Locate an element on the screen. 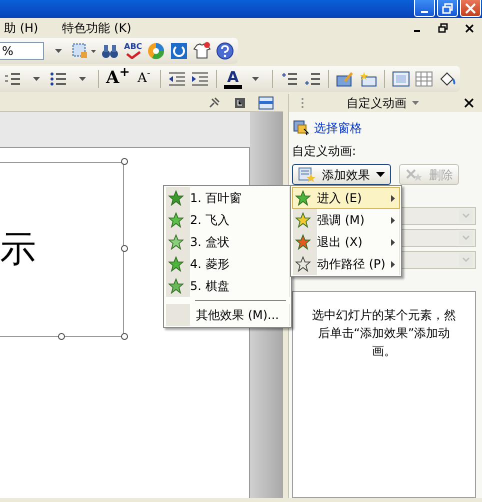  placeholder-text: 示 is located at coordinates (18, 250).